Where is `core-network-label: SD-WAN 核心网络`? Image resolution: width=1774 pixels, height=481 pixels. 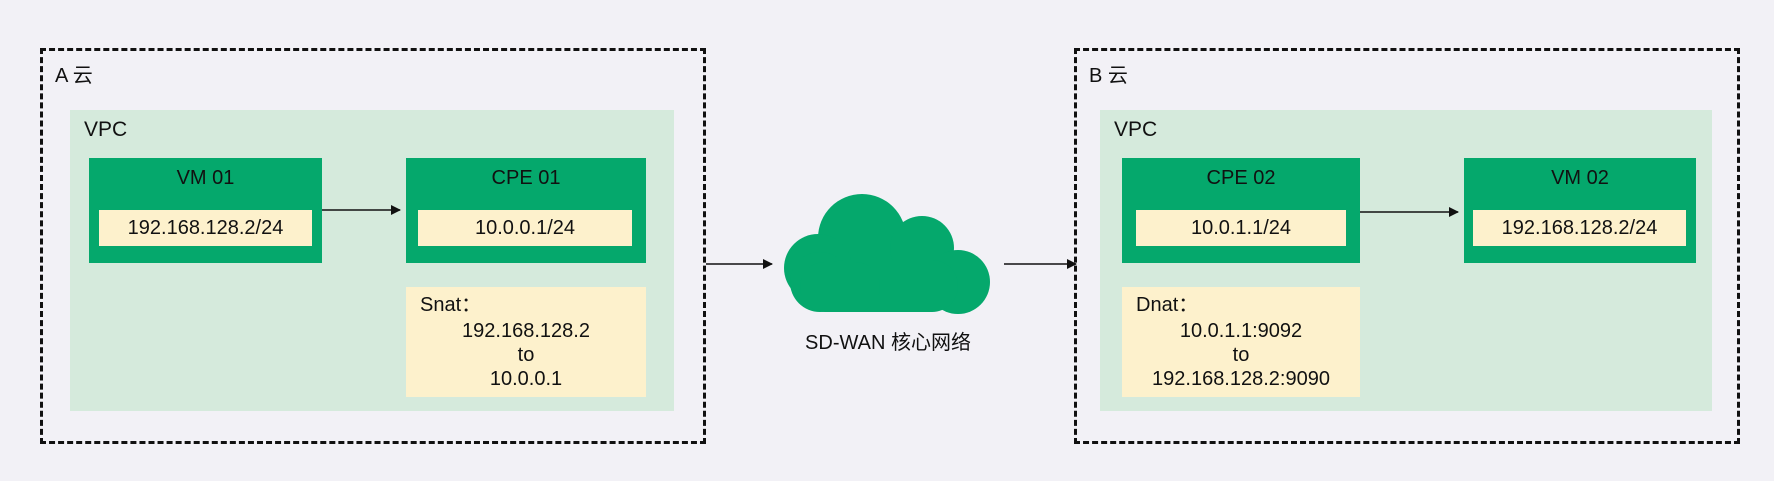
core-network-label: SD-WAN 核心网络 is located at coordinates (888, 343).